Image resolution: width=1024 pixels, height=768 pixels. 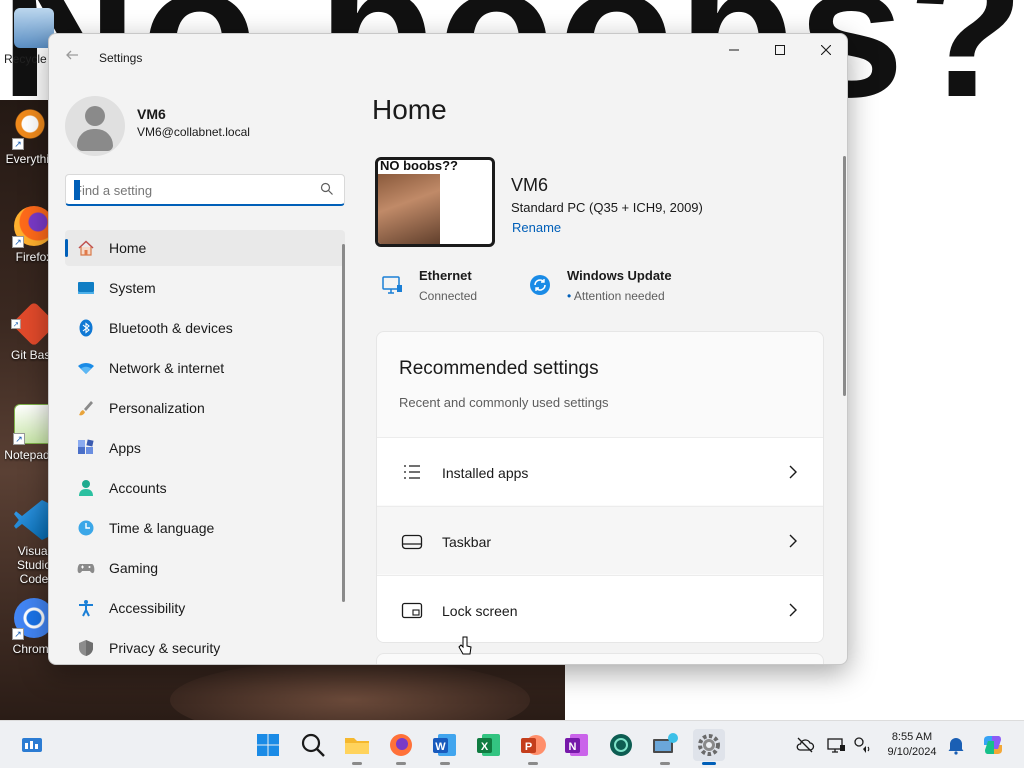 I want to click on rename-link: Rename, so click(x=536, y=227).